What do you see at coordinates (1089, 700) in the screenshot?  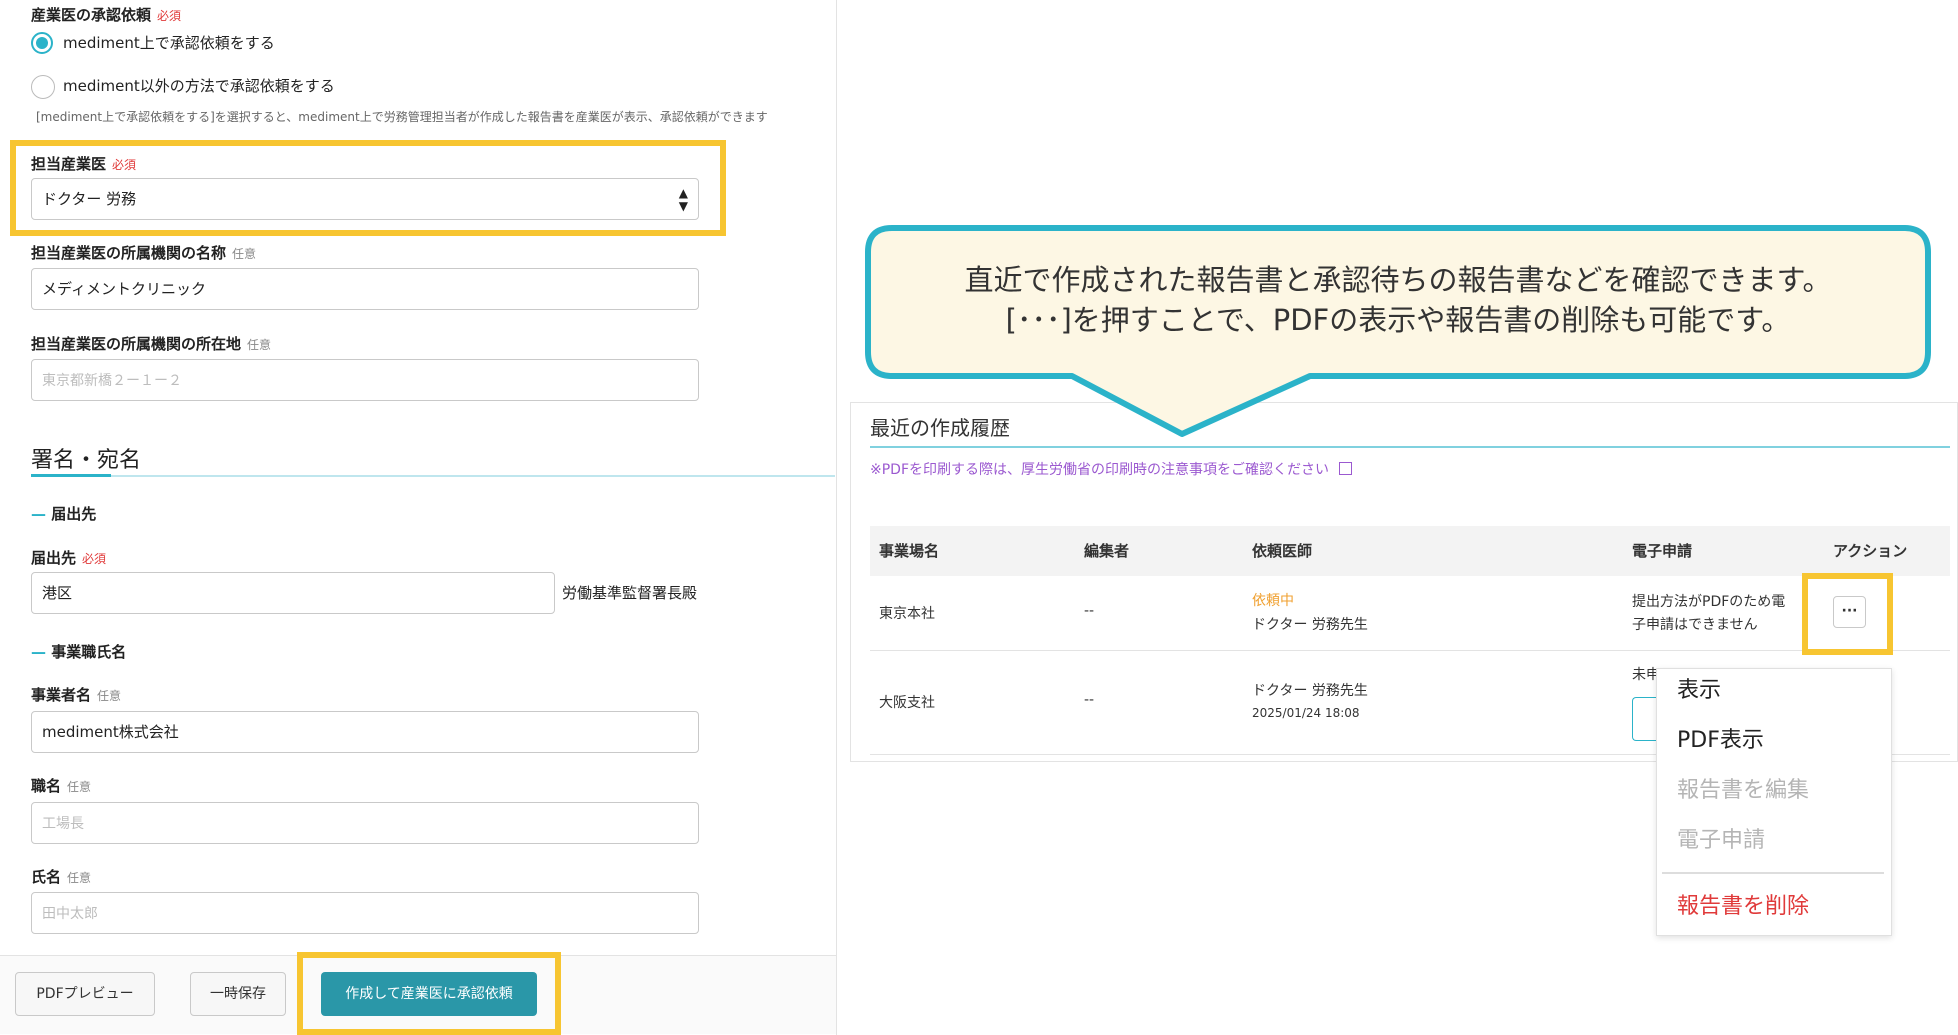 I see `row2-editor: --` at bounding box center [1089, 700].